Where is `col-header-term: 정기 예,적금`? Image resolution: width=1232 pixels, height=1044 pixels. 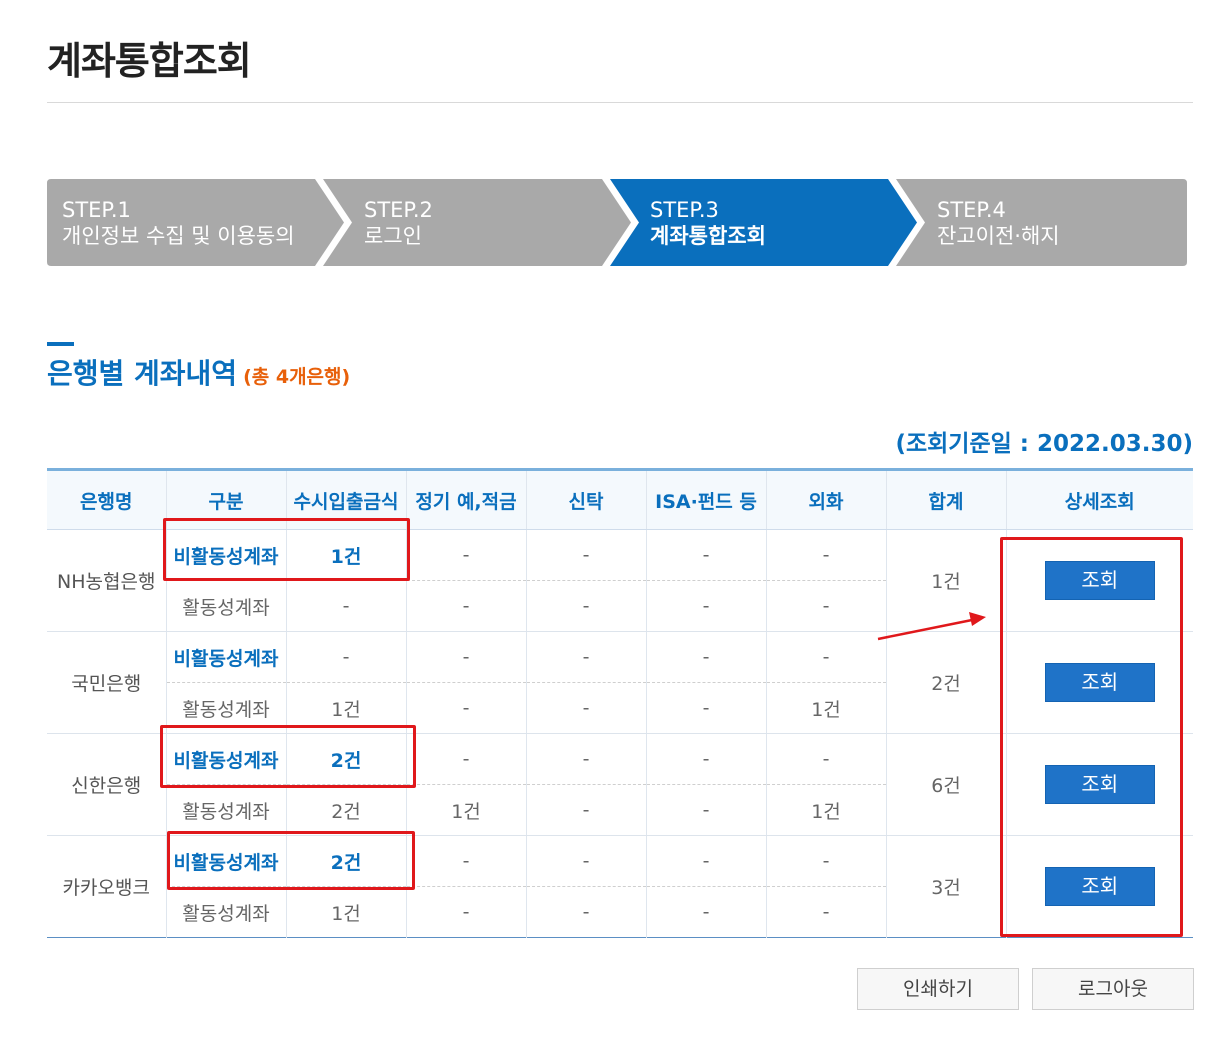
col-header-term: 정기 예,적금 is located at coordinates (465, 499).